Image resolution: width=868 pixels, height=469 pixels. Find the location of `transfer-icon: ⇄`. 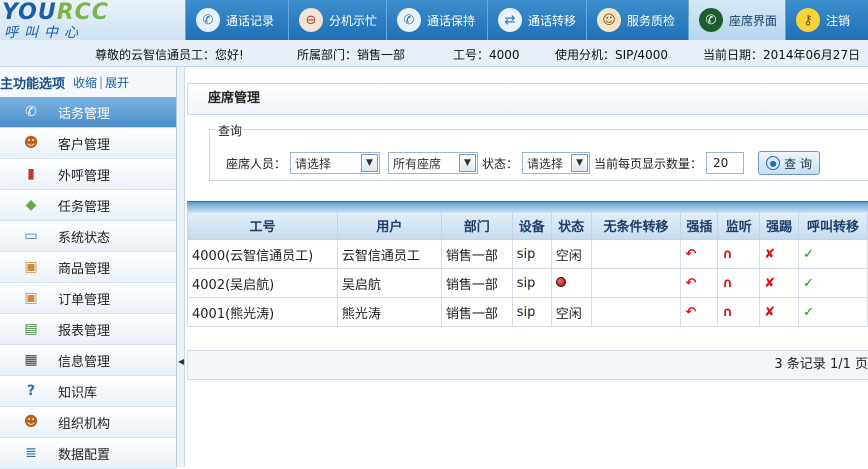

transfer-icon: ⇄ is located at coordinates (510, 20).